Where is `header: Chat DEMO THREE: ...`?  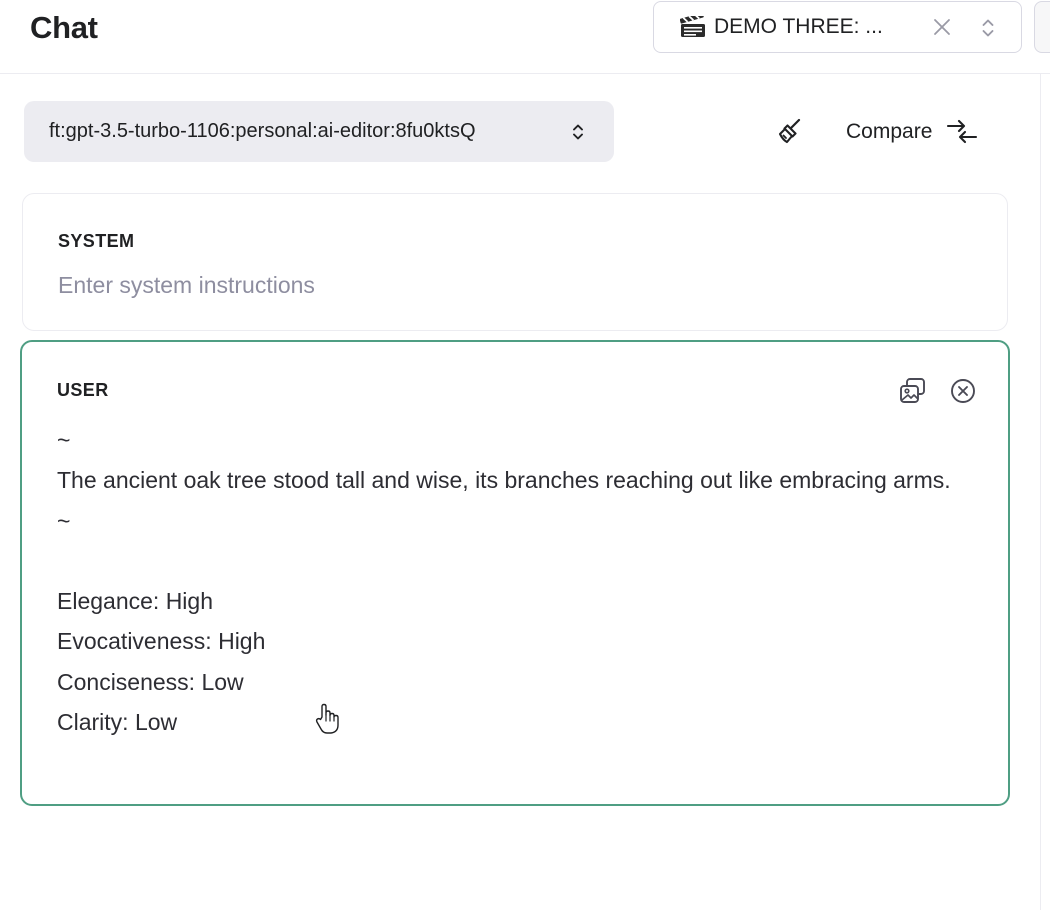
header: Chat DEMO THREE: ... is located at coordinates (525, 37).